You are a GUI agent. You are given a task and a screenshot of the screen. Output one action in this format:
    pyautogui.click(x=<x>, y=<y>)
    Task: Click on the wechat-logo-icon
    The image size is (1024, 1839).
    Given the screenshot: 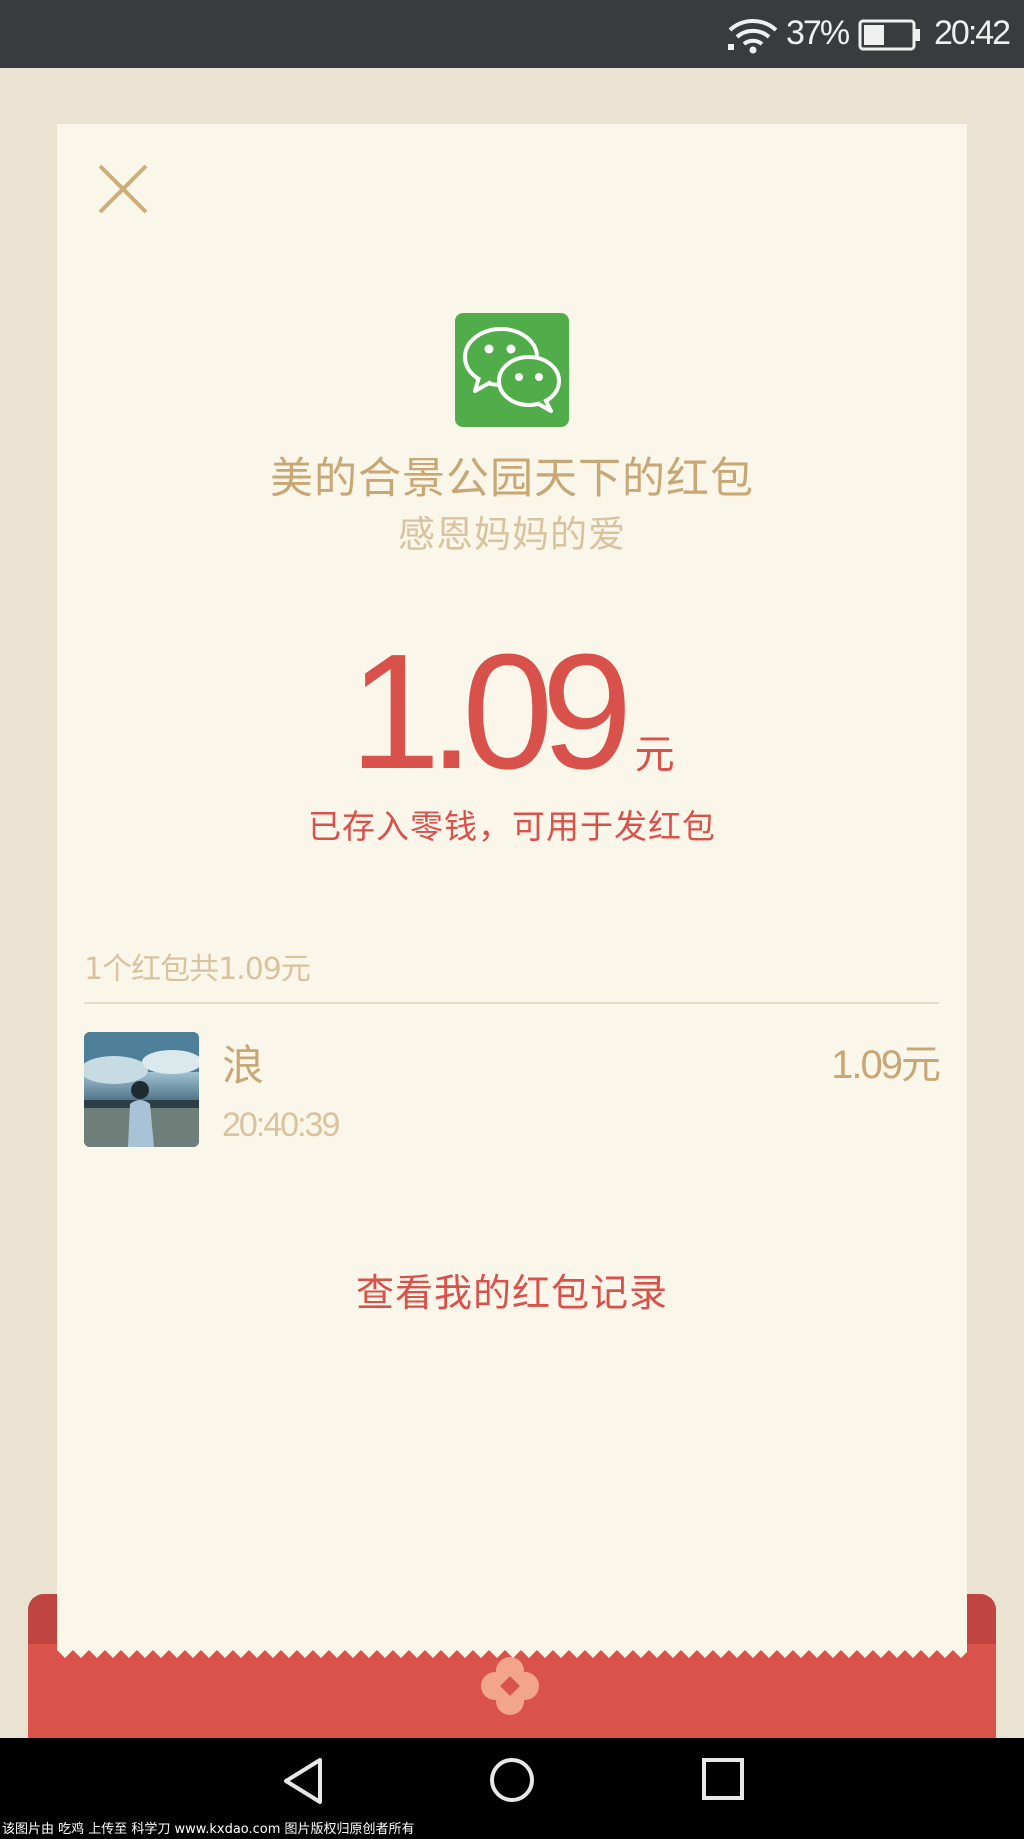 What is the action you would take?
    pyautogui.click(x=512, y=370)
    